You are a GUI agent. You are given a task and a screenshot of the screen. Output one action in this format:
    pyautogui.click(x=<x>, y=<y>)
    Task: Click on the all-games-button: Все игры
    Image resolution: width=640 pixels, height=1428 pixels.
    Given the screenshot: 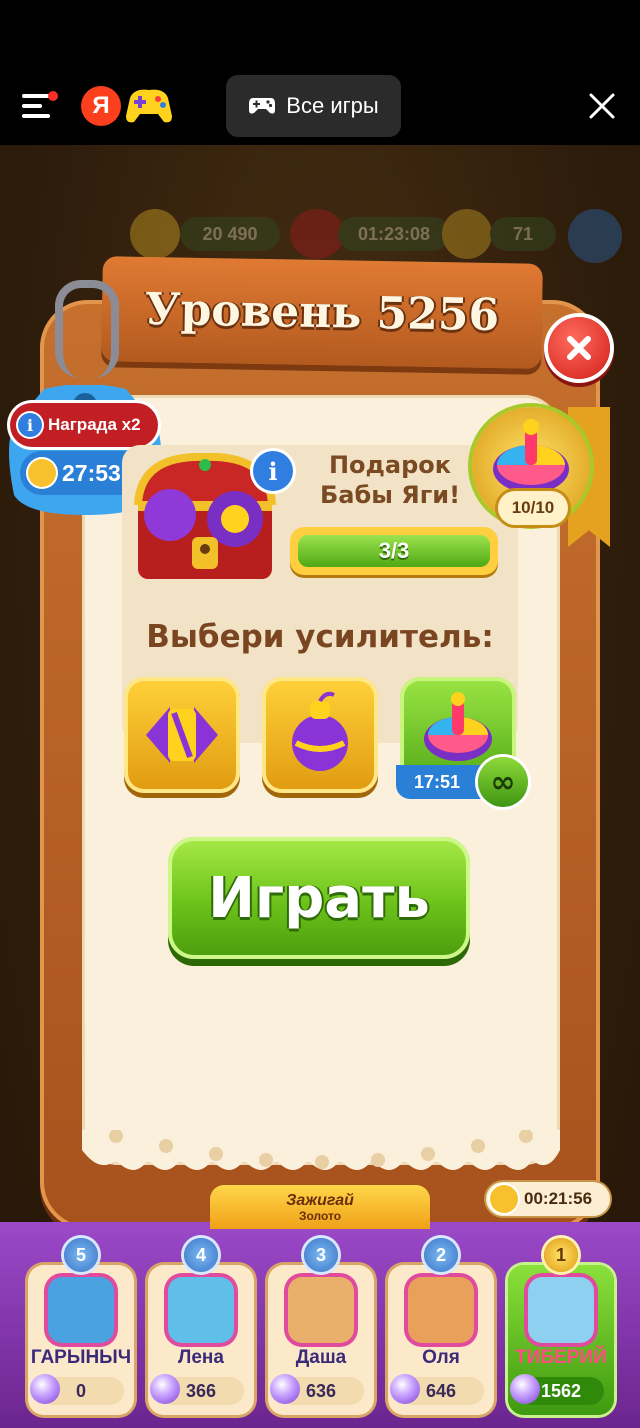 What is the action you would take?
    pyautogui.click(x=313, y=106)
    